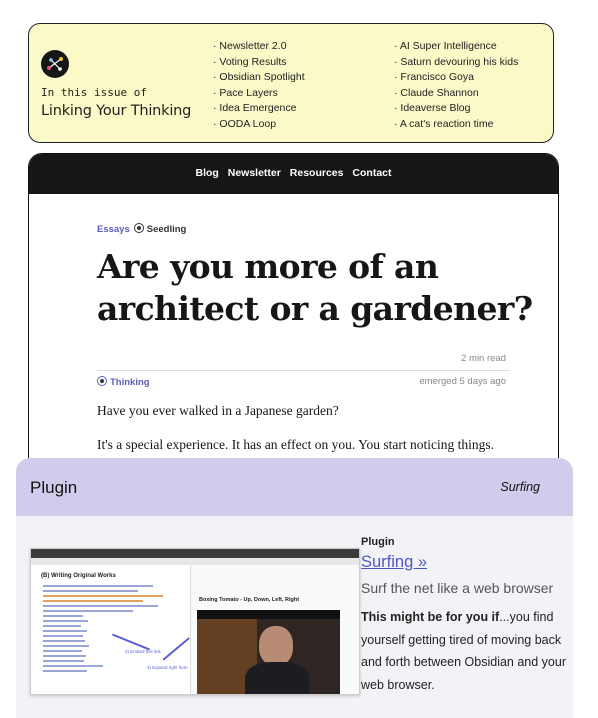 The image size is (598, 718). I want to click on topic-item: · Saturn devouring his kids, so click(456, 61).